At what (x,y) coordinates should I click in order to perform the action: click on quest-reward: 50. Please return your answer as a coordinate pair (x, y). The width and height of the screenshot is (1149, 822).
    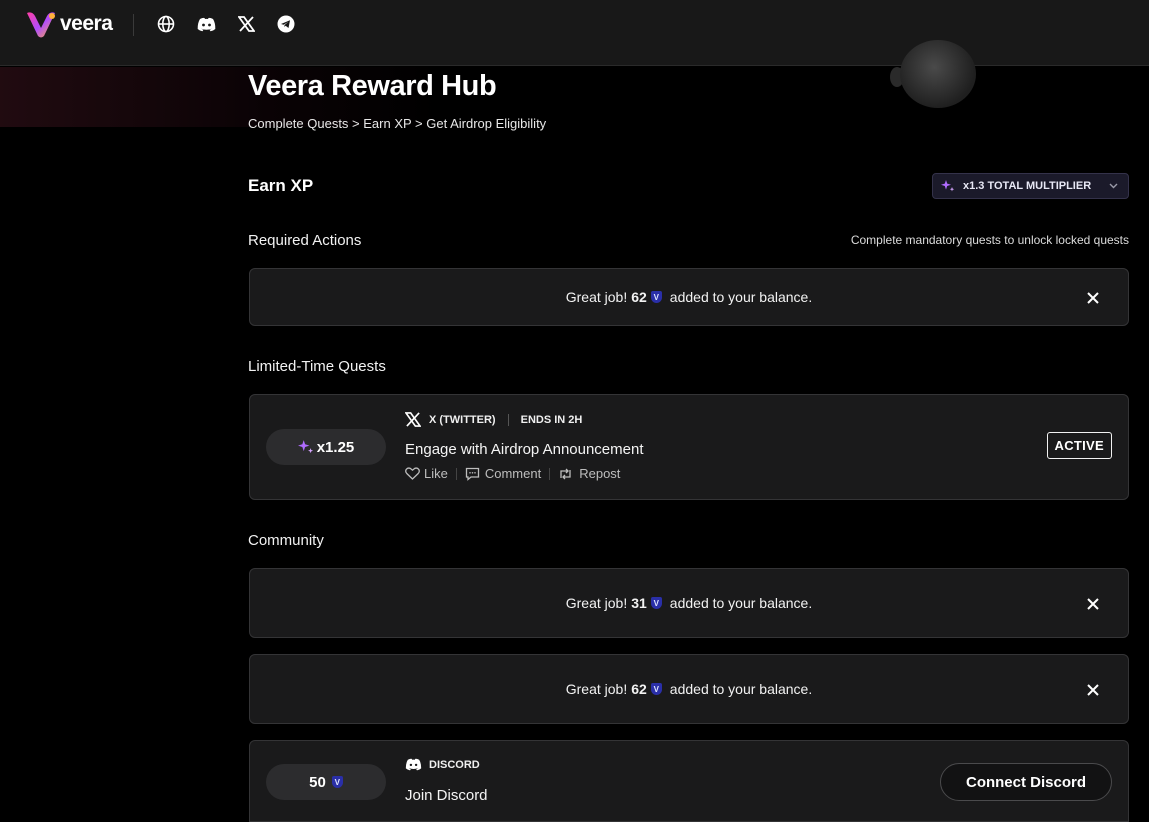
    Looking at the image, I should click on (317, 782).